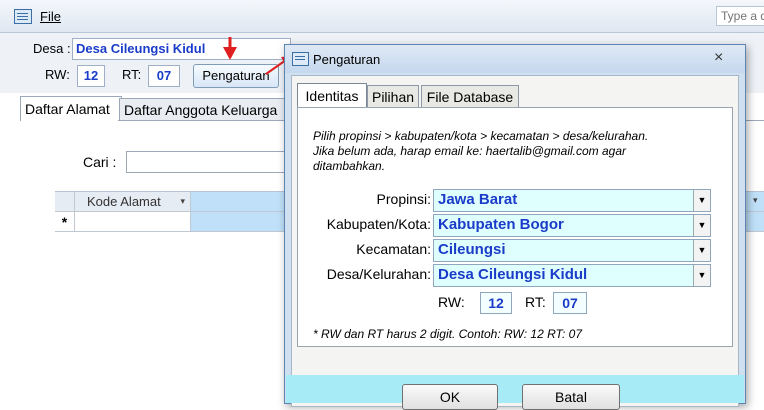 Image resolution: width=764 pixels, height=410 pixels. What do you see at coordinates (701, 250) in the screenshot?
I see `kecamatan-dropdown-icon: ▼` at bounding box center [701, 250].